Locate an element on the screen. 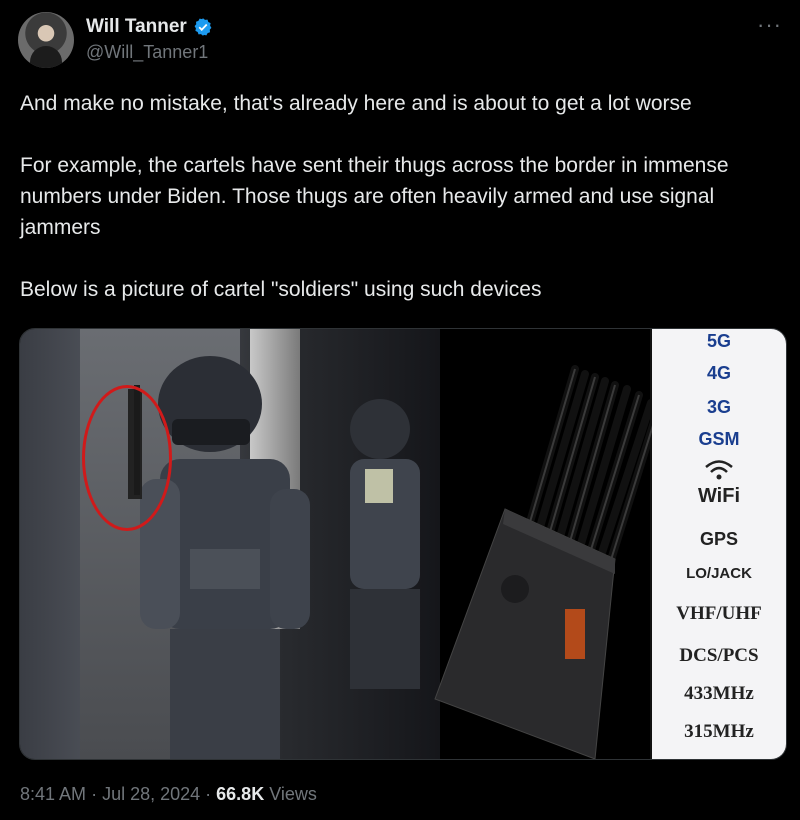  more-options-icon: ··· is located at coordinates (769, 25).